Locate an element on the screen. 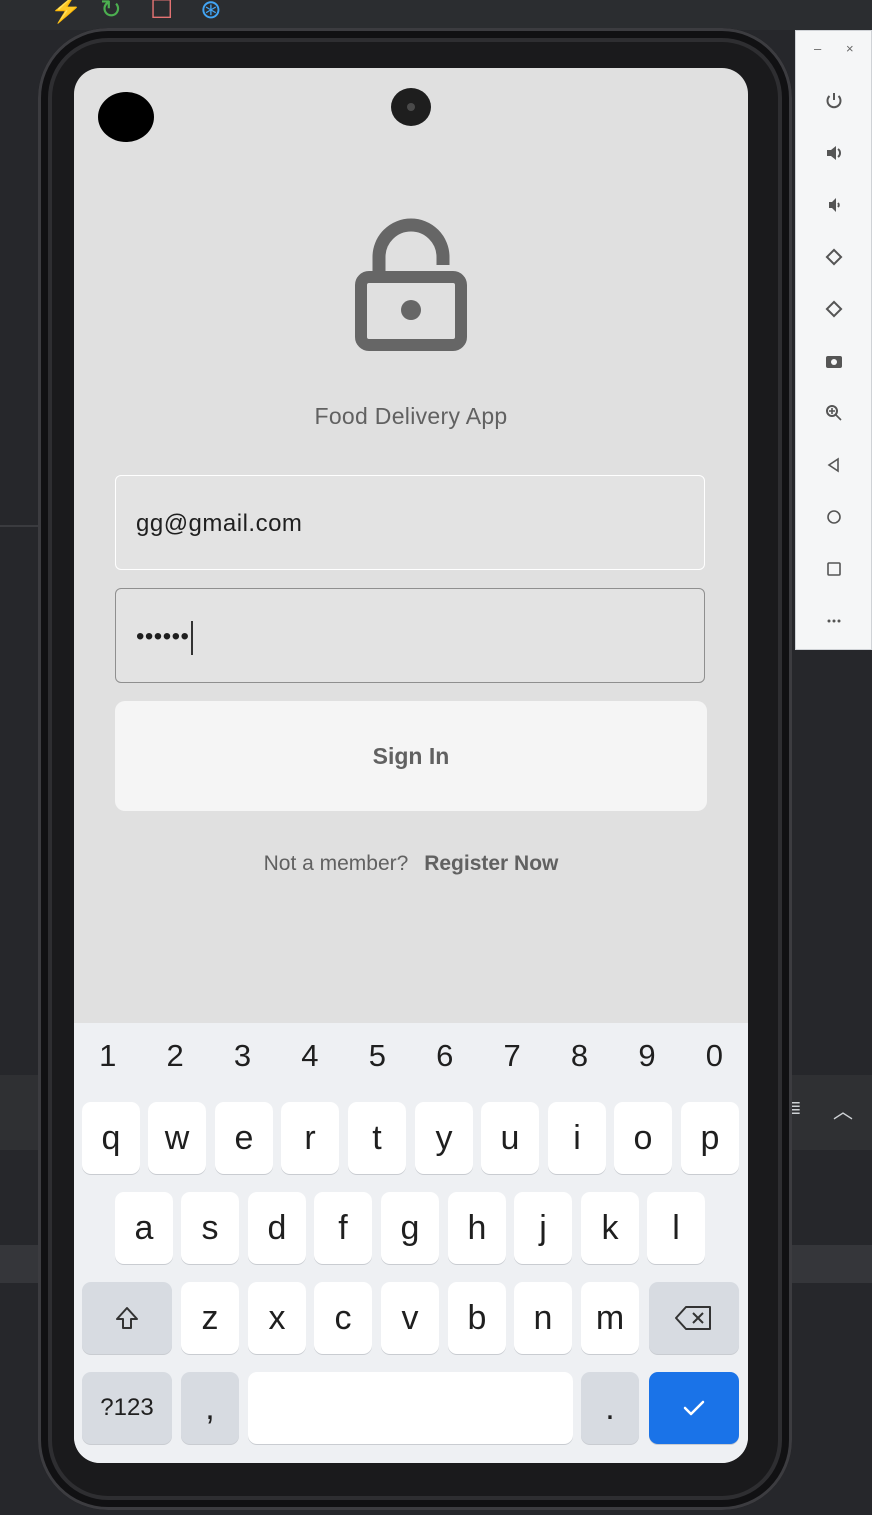 This screenshot has height=1515, width=872. key-letter: m is located at coordinates (610, 1318).